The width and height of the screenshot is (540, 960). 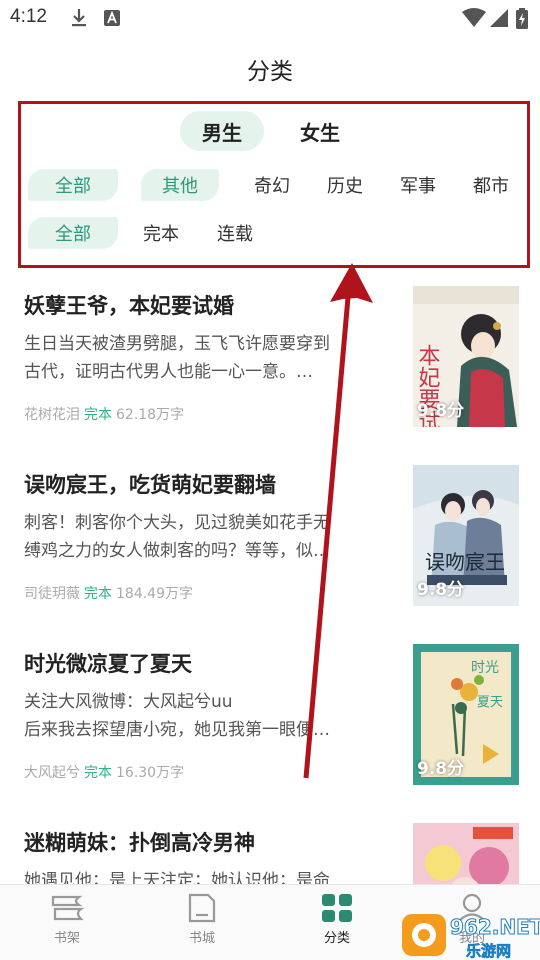 I want to click on book-cover: 误吻宸王 9.8分, so click(x=466, y=535).